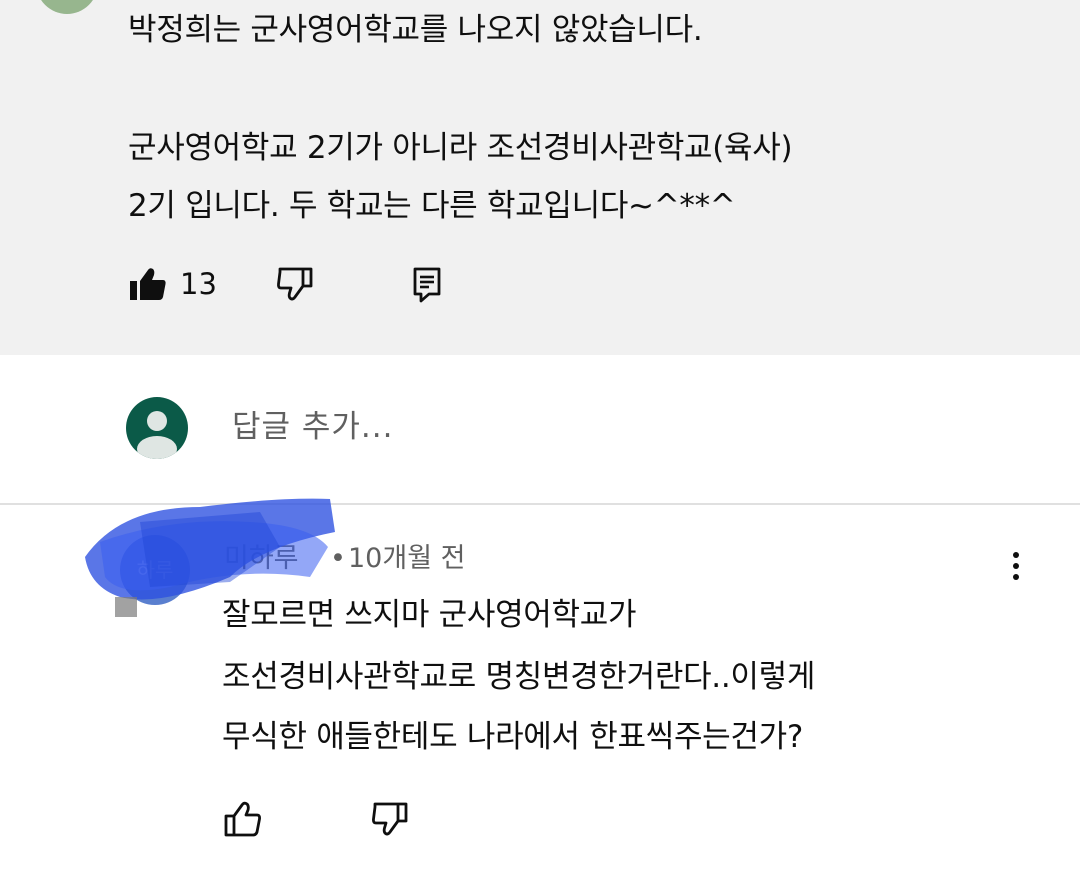 The image size is (1080, 888). What do you see at coordinates (407, 558) in the screenshot?
I see `comment-timestamp: 10개월 전` at bounding box center [407, 558].